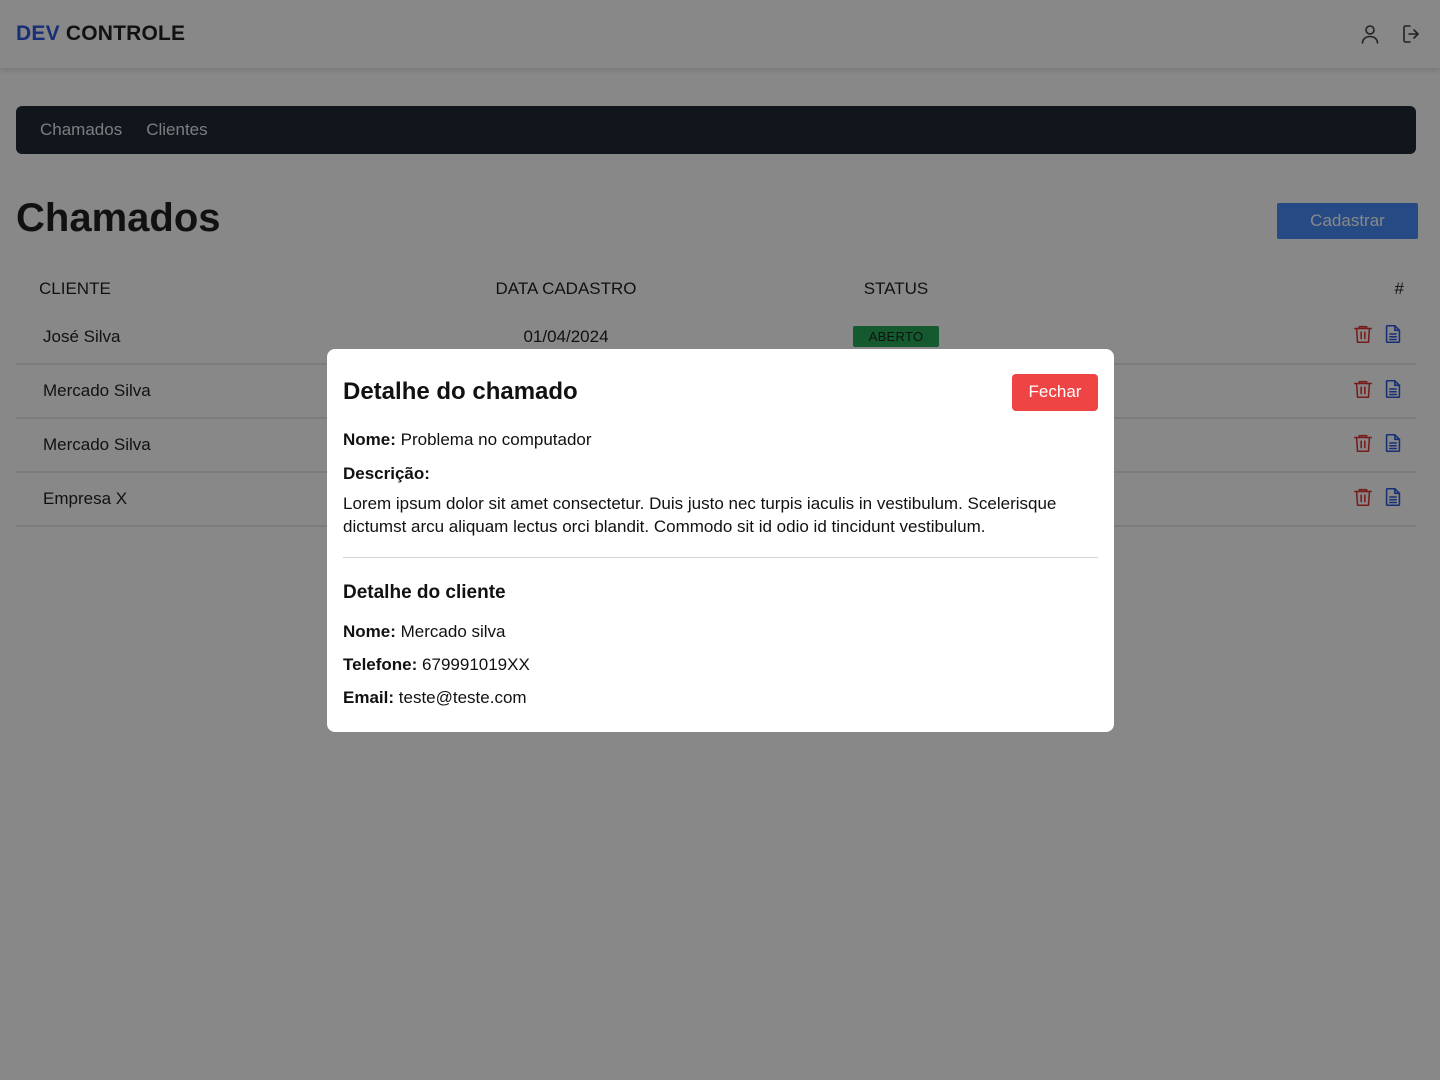  I want to click on modal-header: Detalhe do chamado Fechar, so click(720, 392).